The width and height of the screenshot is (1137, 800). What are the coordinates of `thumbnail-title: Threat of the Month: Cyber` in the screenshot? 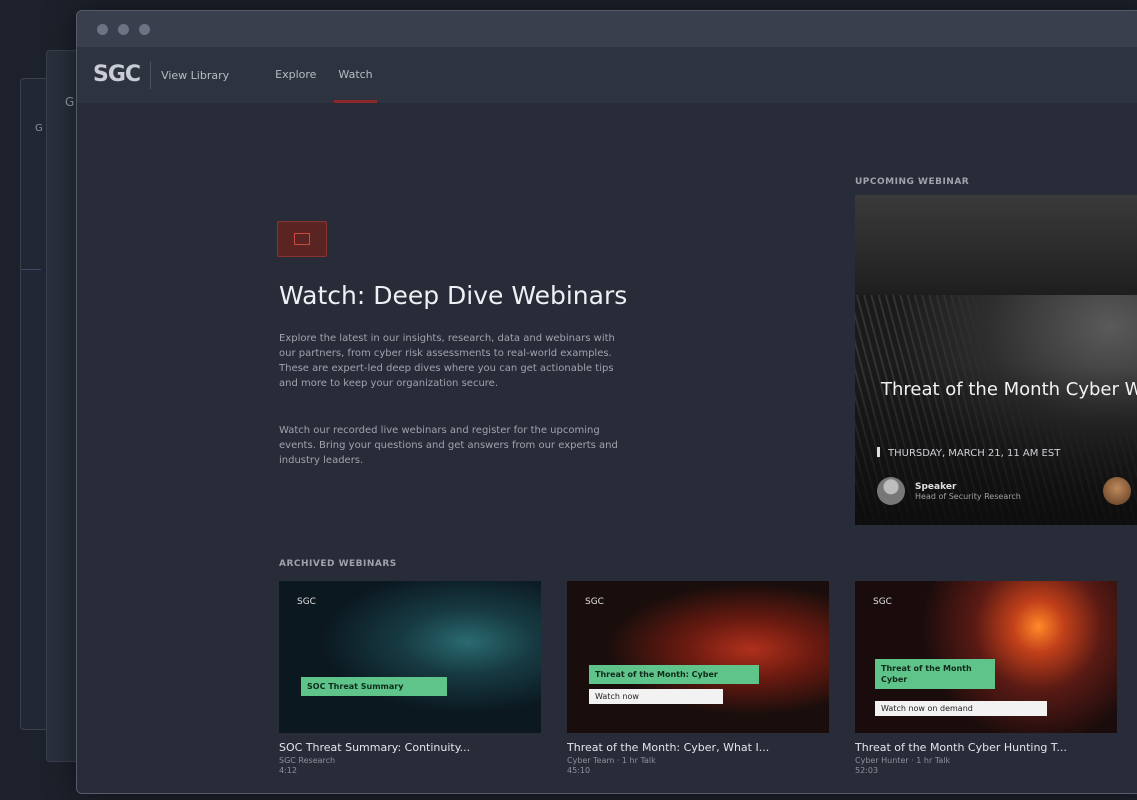 It's located at (674, 674).